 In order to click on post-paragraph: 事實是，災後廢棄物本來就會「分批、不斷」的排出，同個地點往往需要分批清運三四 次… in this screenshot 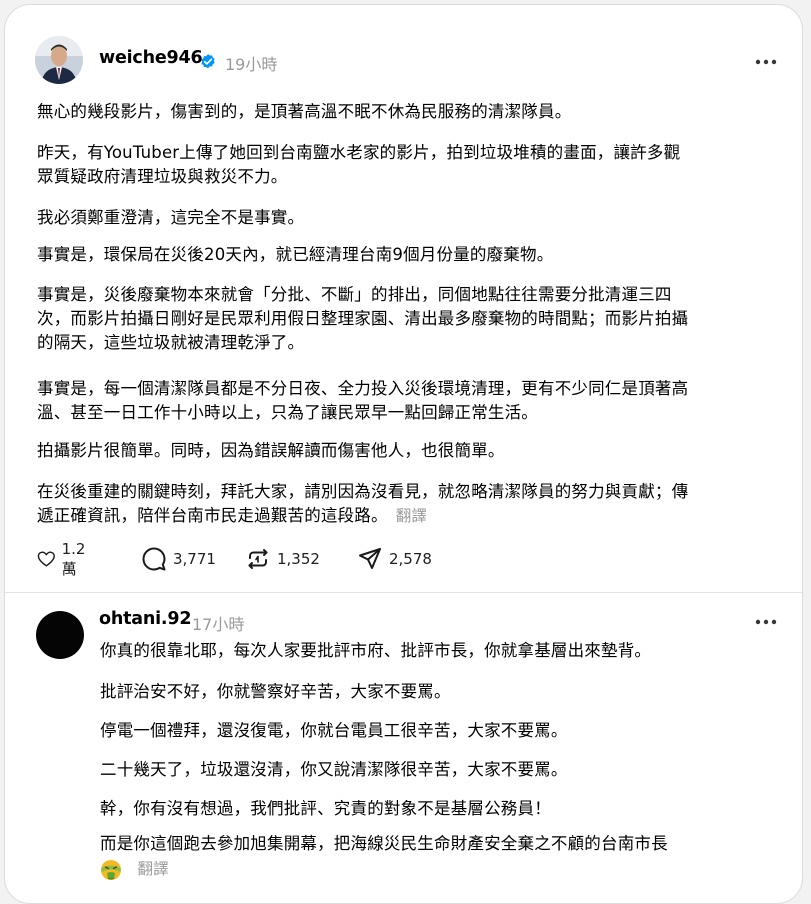, I will do `click(363, 318)`.